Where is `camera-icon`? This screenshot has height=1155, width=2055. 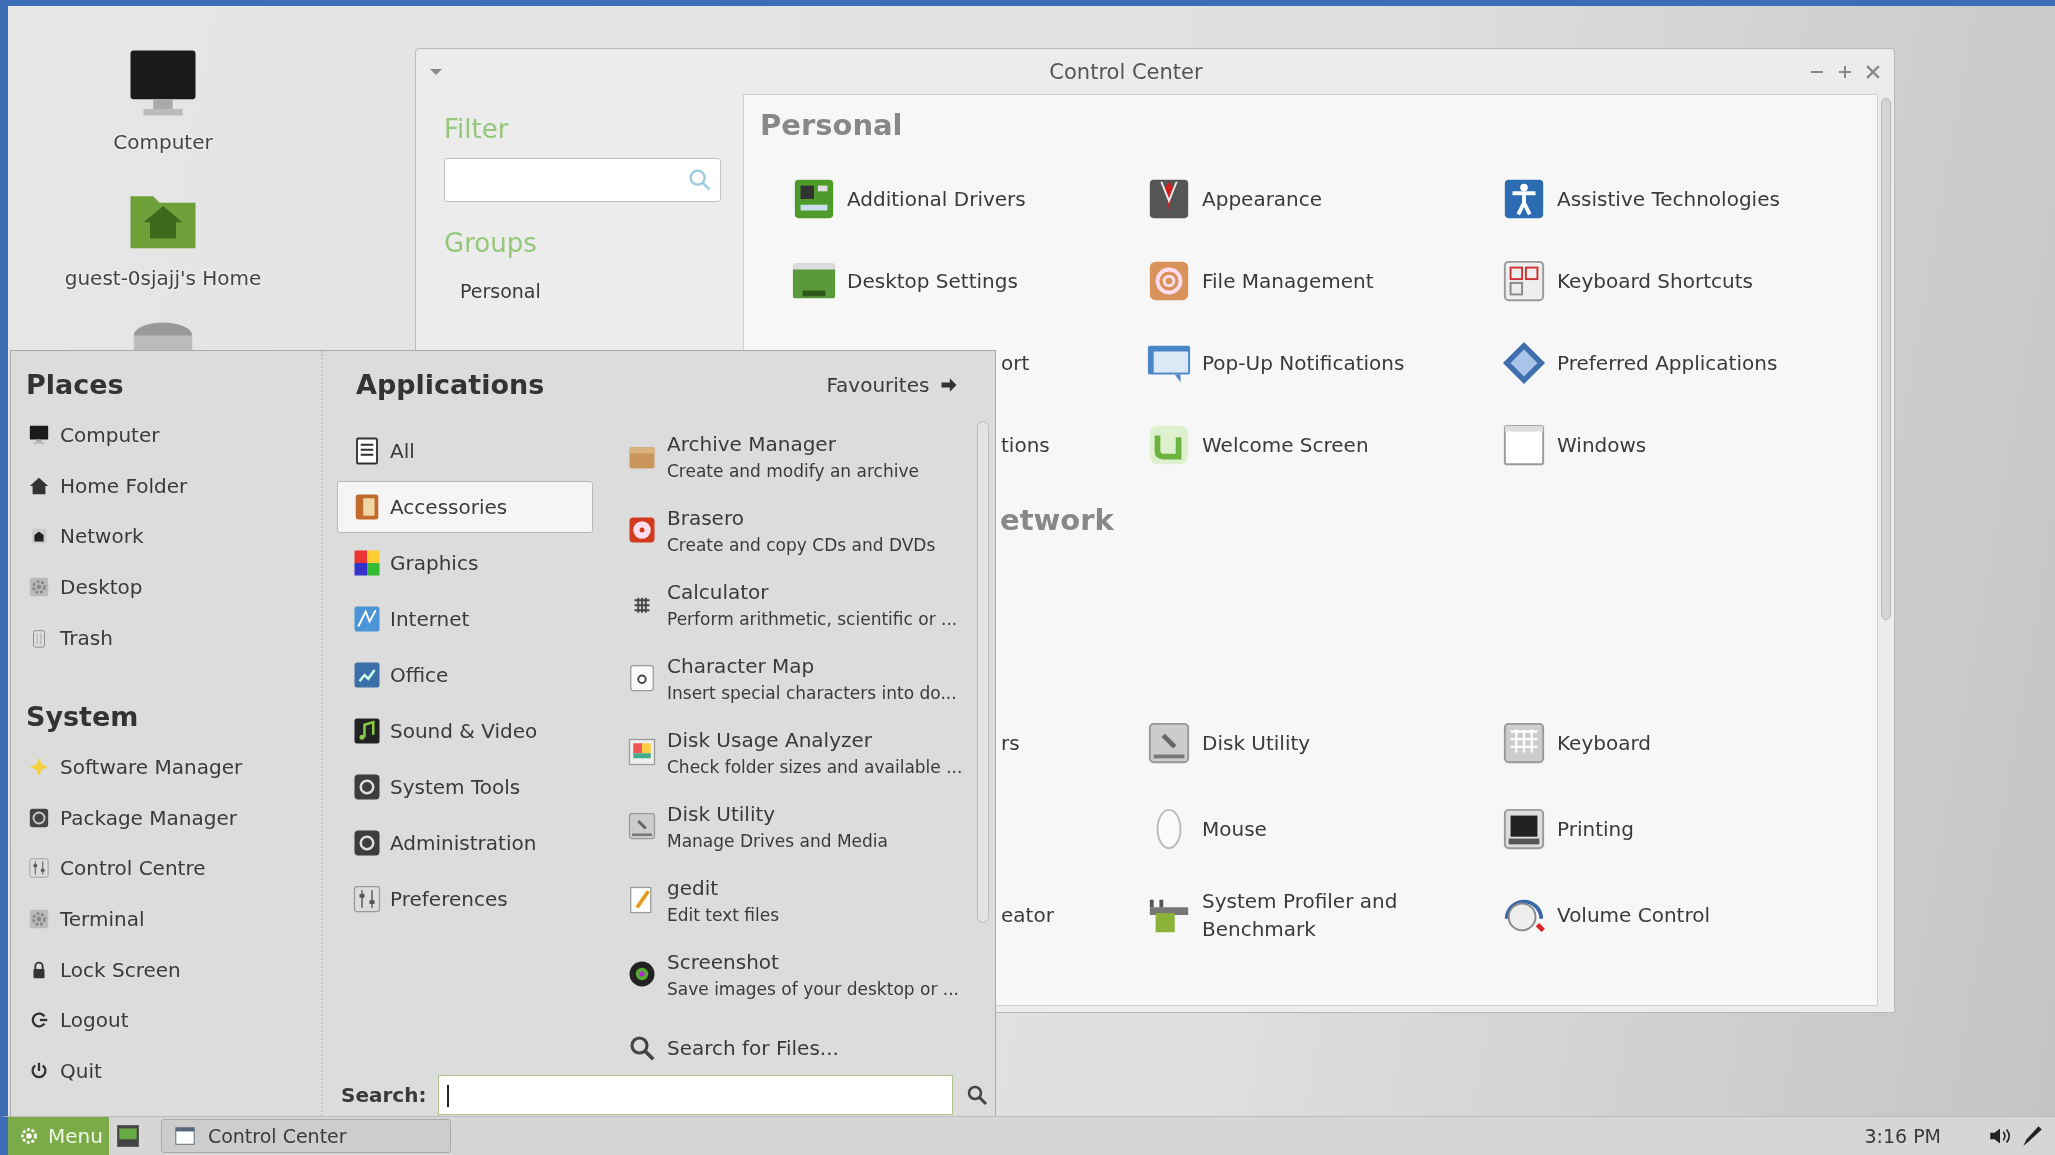 camera-icon is located at coordinates (642, 974).